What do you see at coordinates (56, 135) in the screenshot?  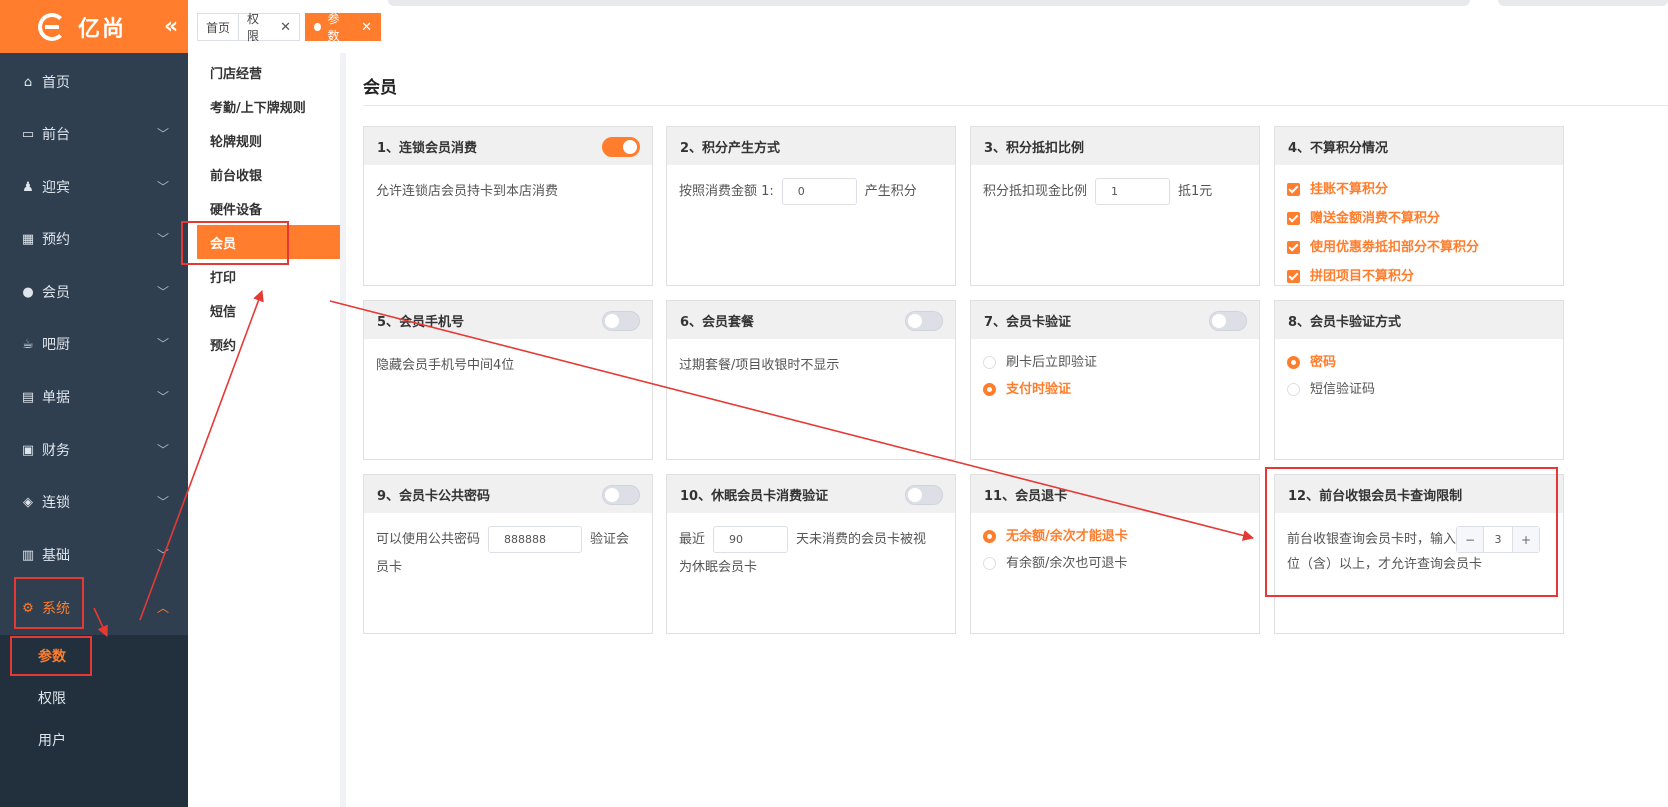 I see `sidebar-item-label: 前台` at bounding box center [56, 135].